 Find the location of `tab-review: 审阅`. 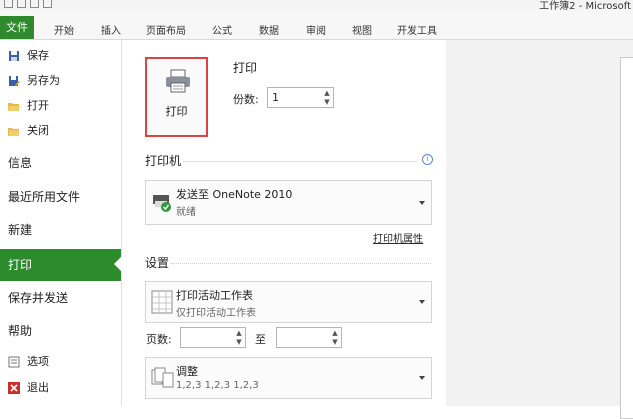

tab-review: 审阅 is located at coordinates (316, 32).